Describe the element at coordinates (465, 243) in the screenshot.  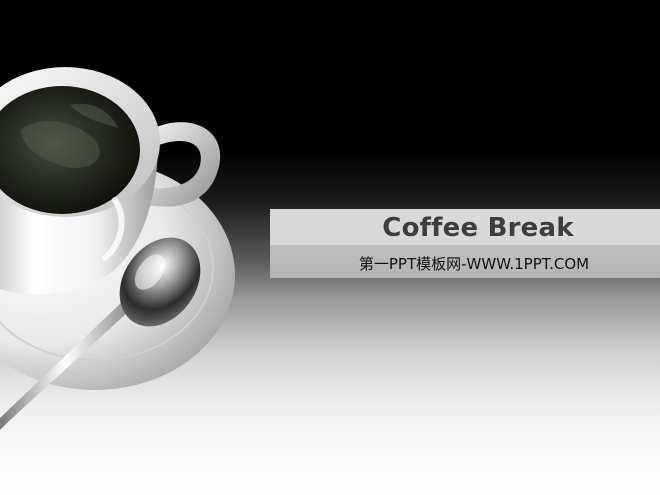
I see `title-band: Coffee Break 第一PPT模板网-WWW.1PPT.COM` at that location.